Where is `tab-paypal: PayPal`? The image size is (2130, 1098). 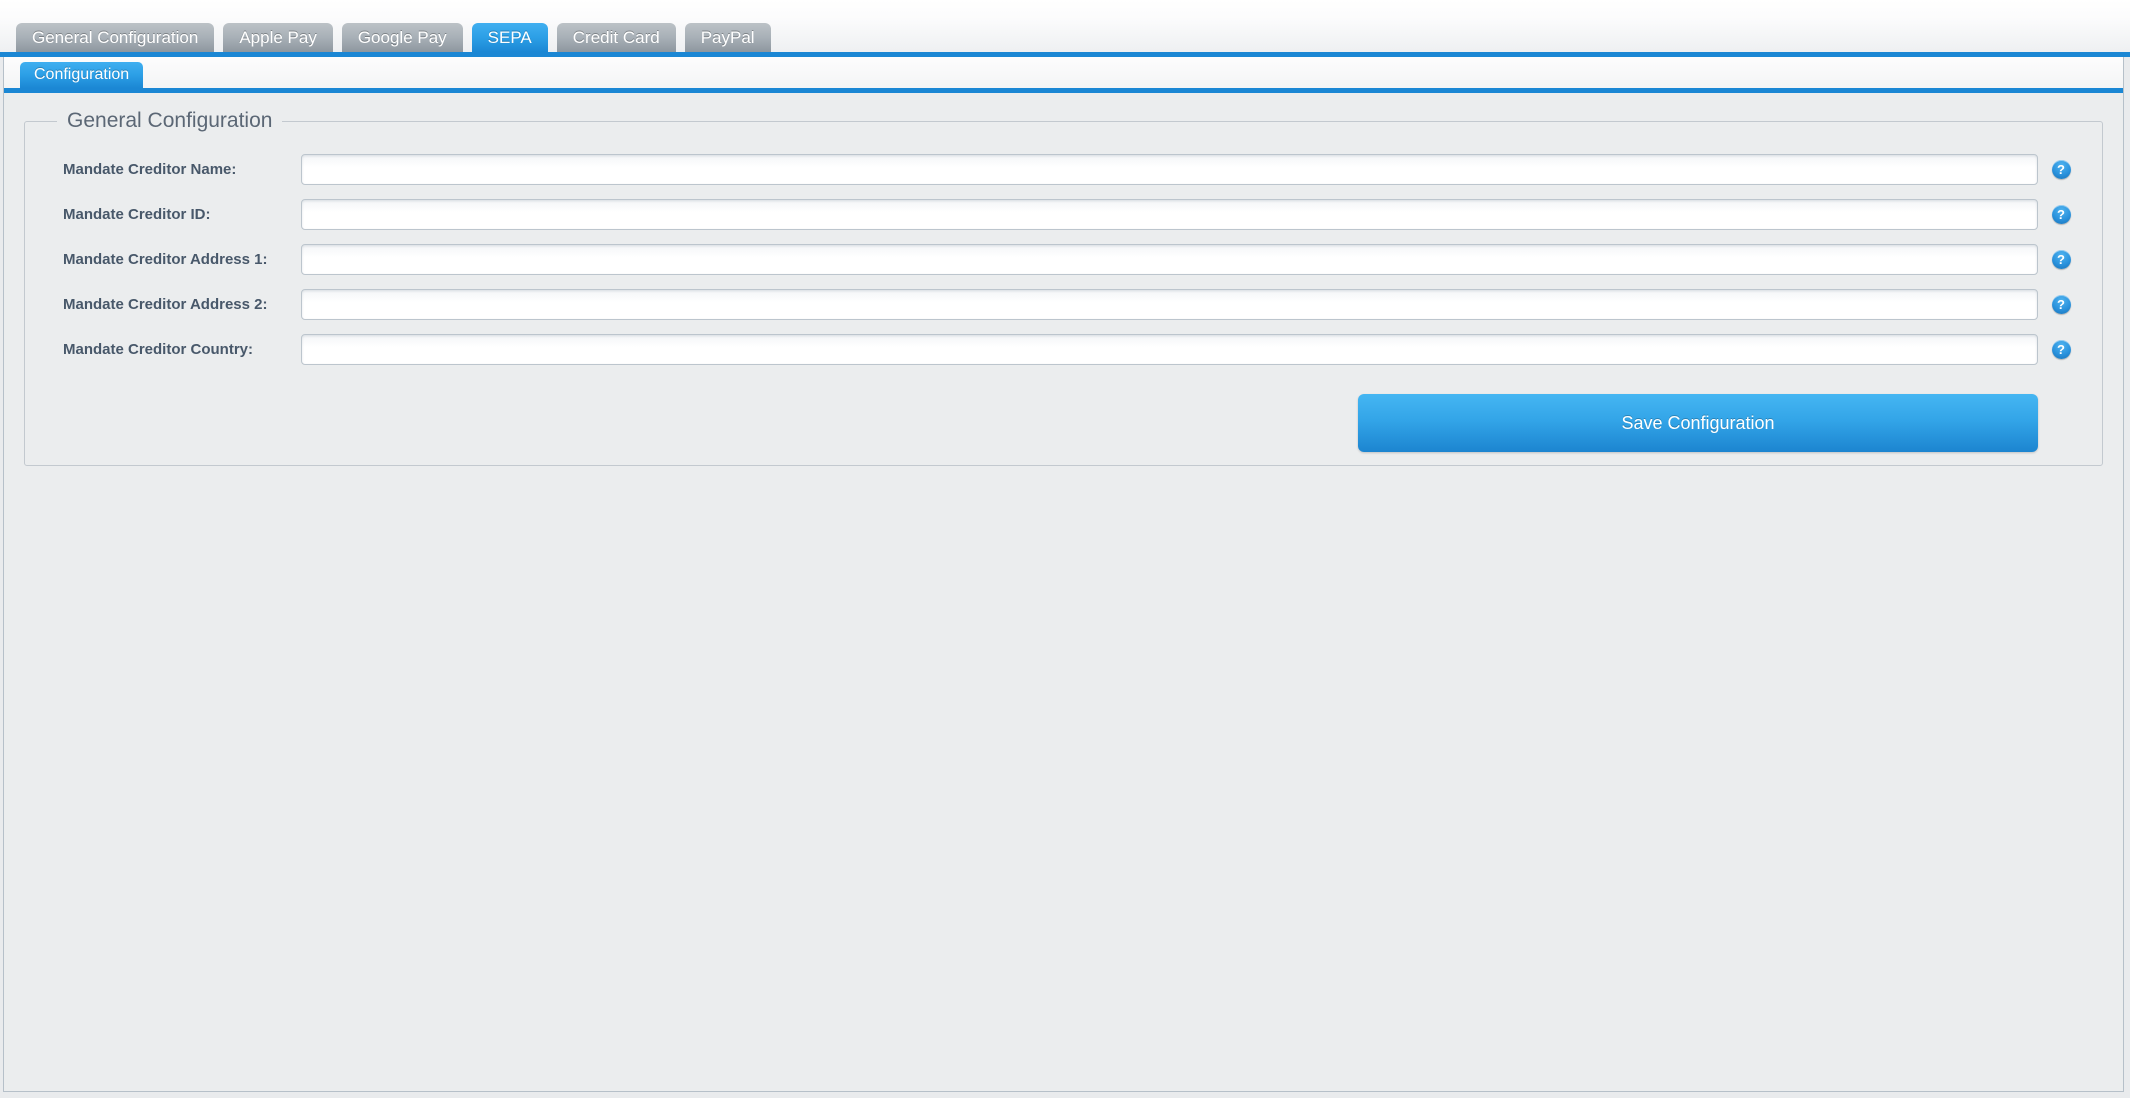
tab-paypal: PayPal is located at coordinates (727, 37).